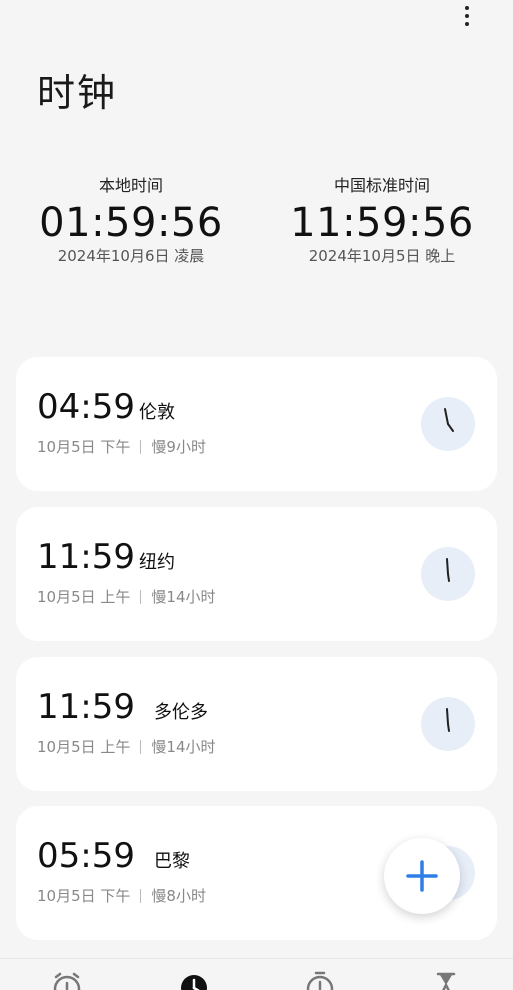 The width and height of the screenshot is (513, 990). What do you see at coordinates (157, 562) in the screenshot?
I see `city-name: 纽约` at bounding box center [157, 562].